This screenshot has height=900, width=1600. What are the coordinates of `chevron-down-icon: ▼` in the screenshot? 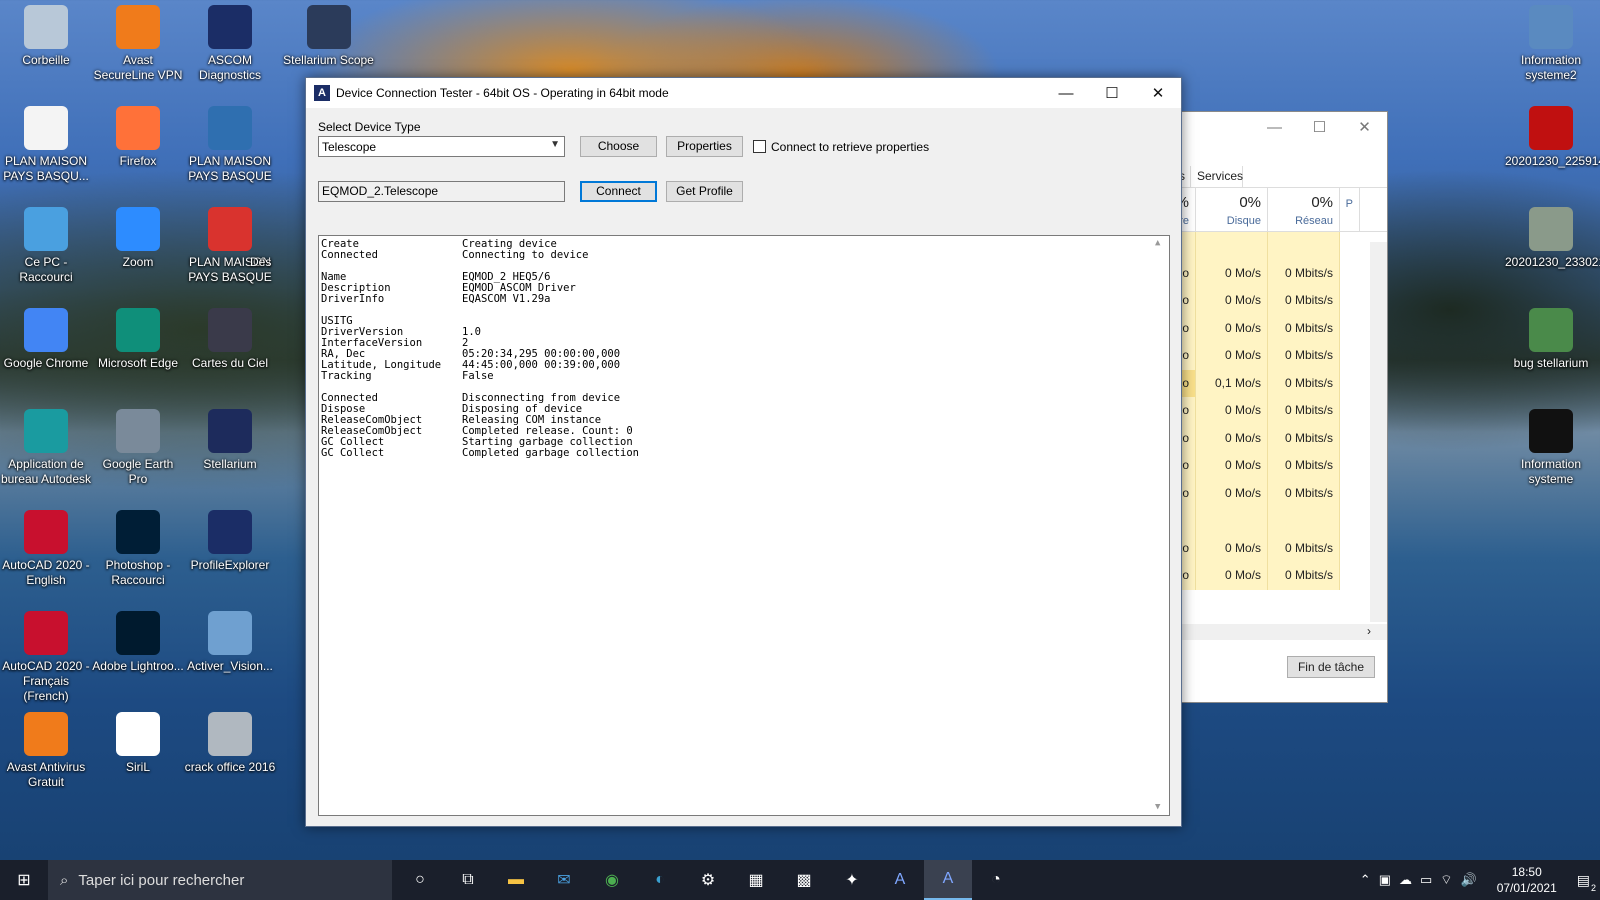 It's located at (1157, 807).